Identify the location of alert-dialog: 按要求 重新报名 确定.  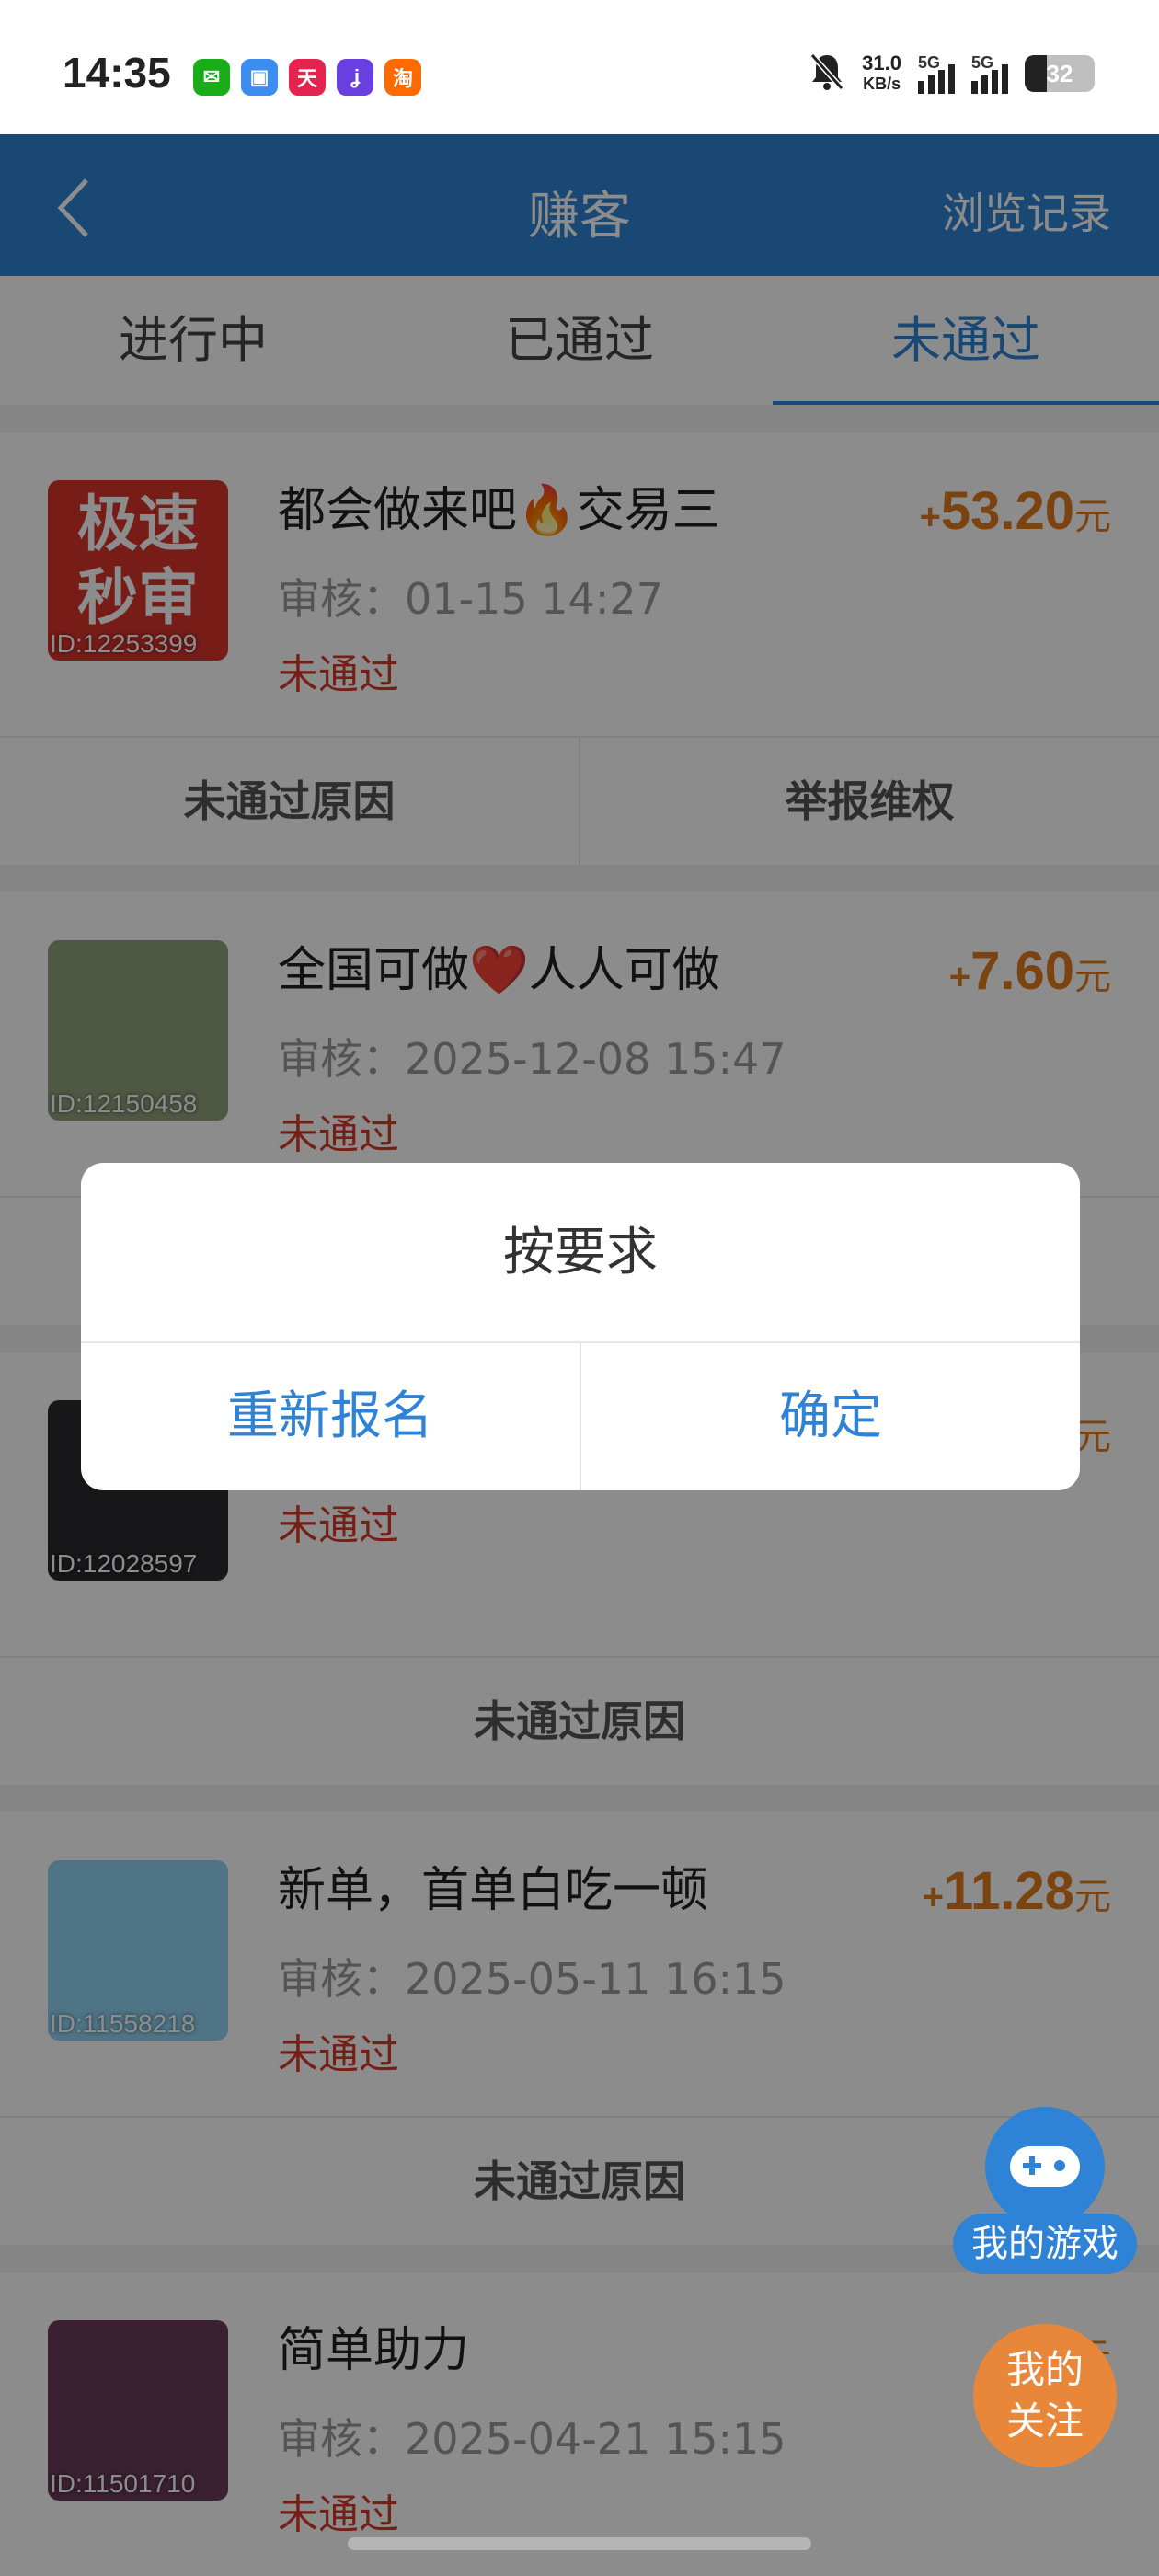
(580, 1326).